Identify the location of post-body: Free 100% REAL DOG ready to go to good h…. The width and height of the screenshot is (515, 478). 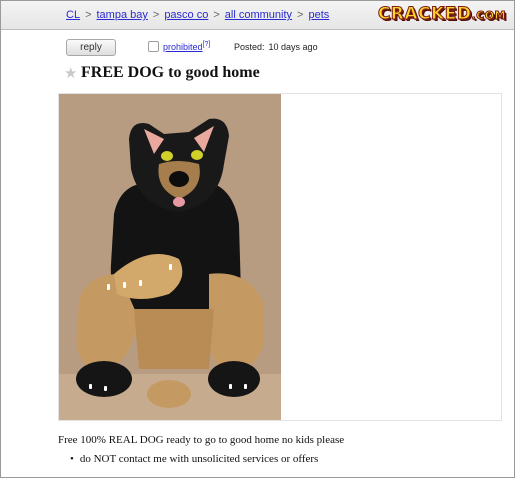
(201, 440).